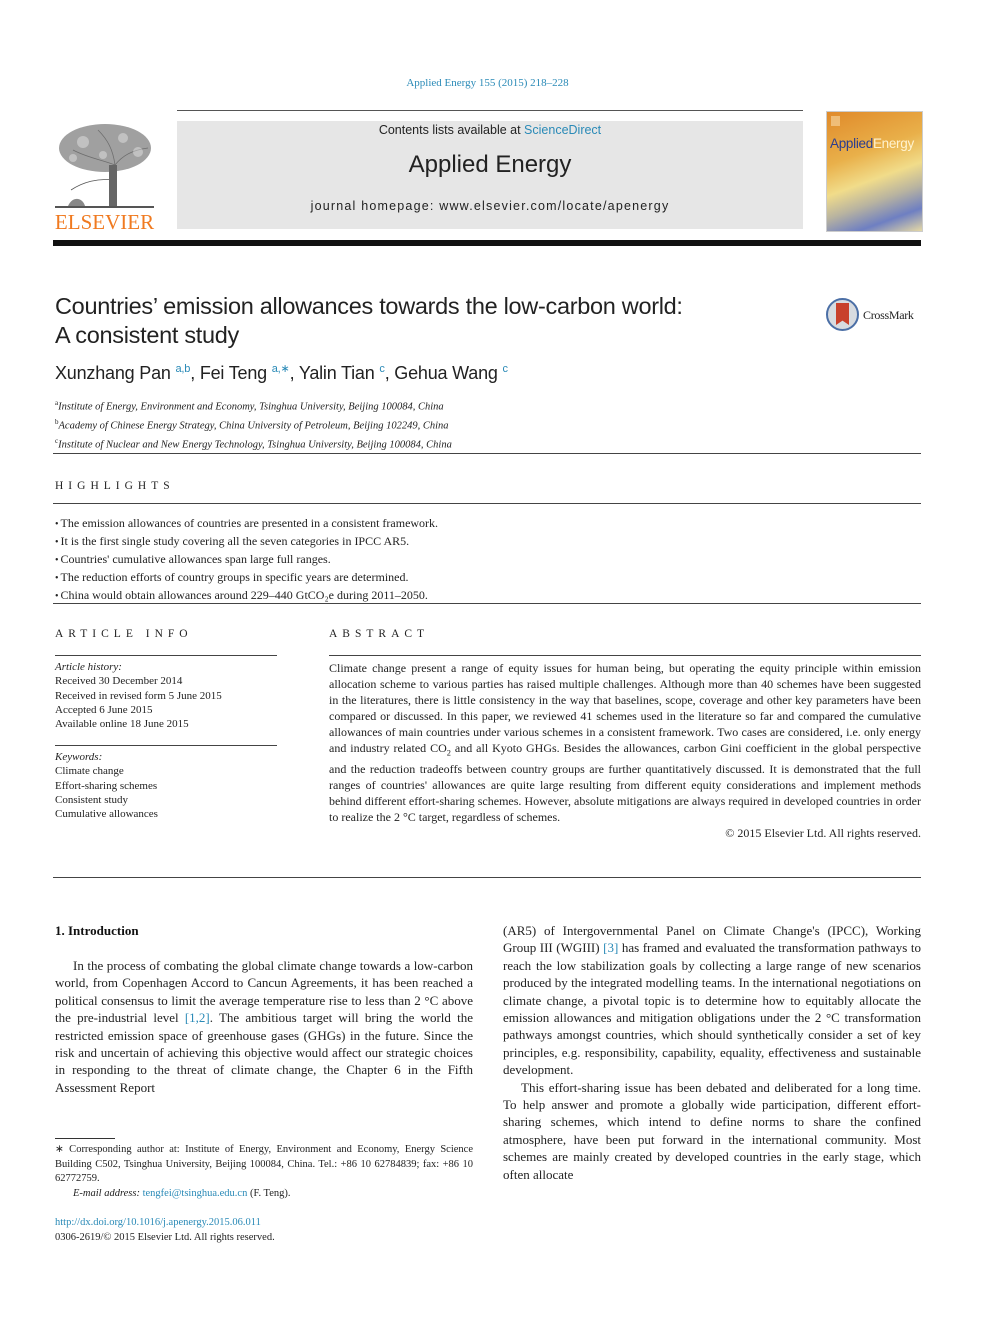  I want to click on author: Gehua Wang c, so click(451, 373).